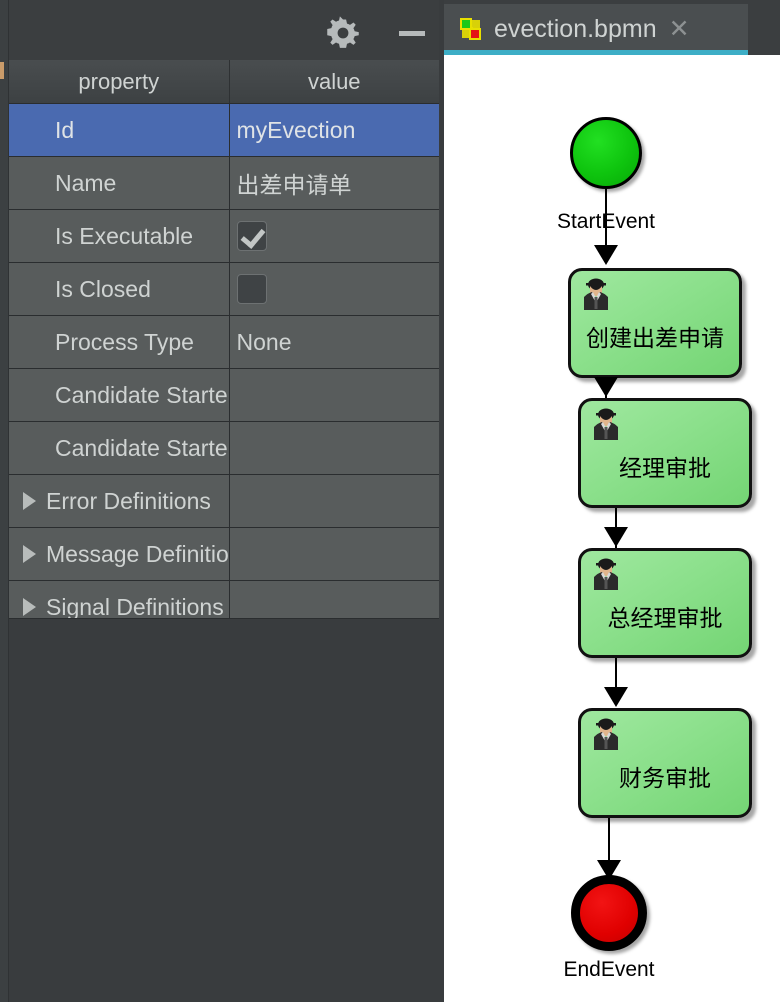 The height and width of the screenshot is (1002, 780). What do you see at coordinates (606, 255) in the screenshot?
I see `sequence-flow-1-arrow` at bounding box center [606, 255].